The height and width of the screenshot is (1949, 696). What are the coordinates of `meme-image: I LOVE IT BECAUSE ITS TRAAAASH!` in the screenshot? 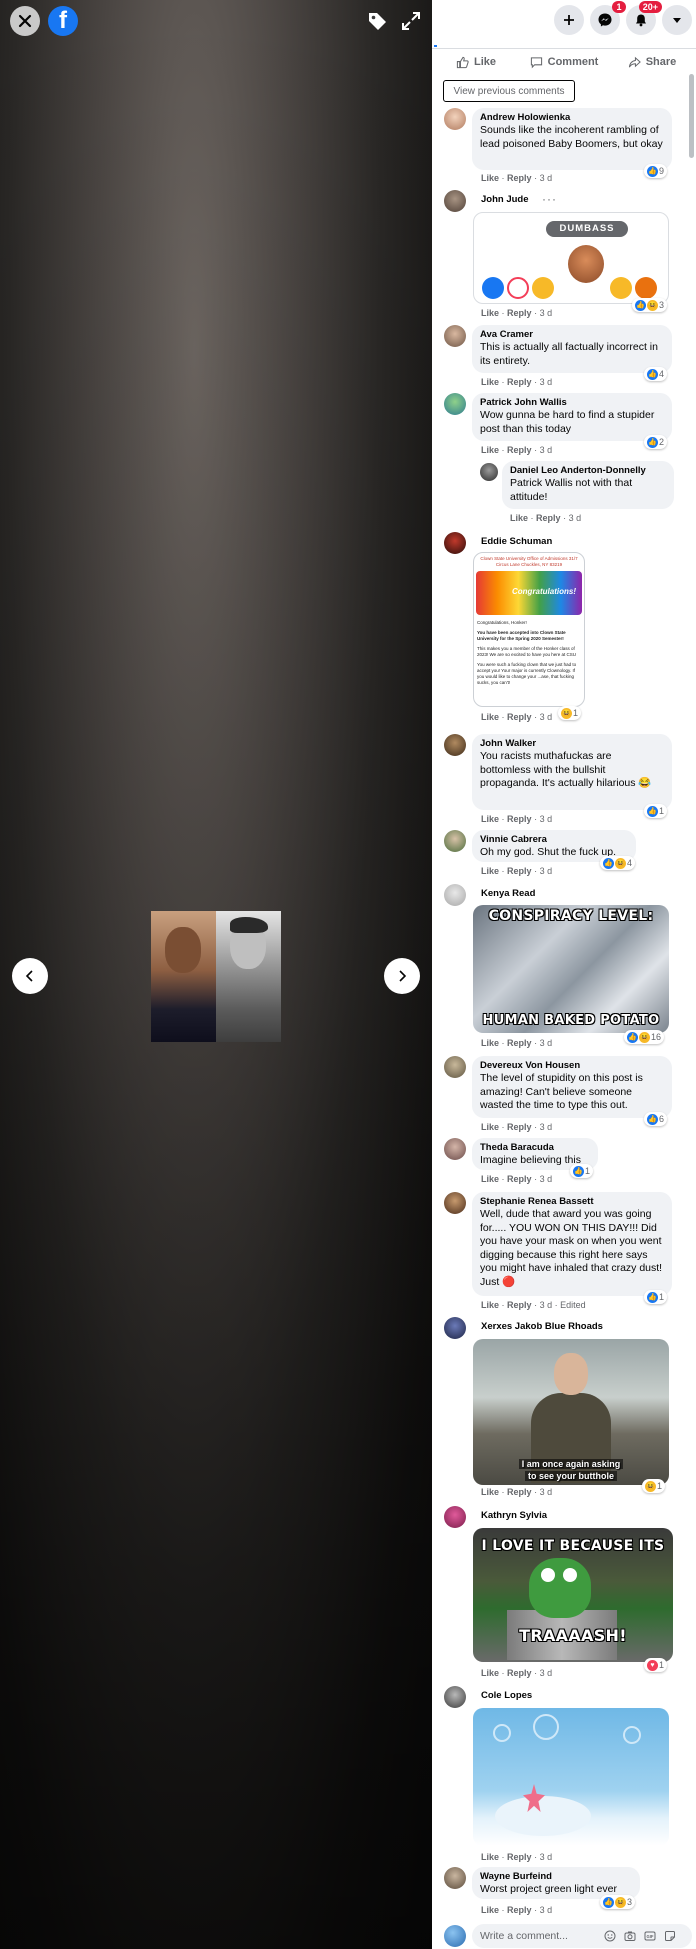 It's located at (573, 1595).